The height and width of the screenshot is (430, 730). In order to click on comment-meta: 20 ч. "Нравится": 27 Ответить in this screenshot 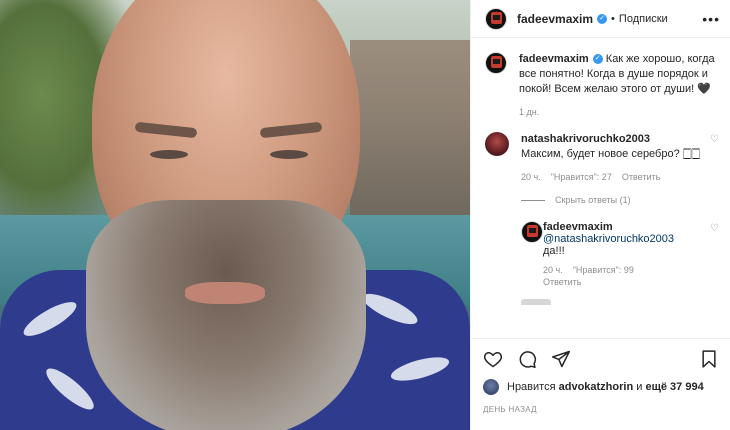, I will do `click(610, 177)`.